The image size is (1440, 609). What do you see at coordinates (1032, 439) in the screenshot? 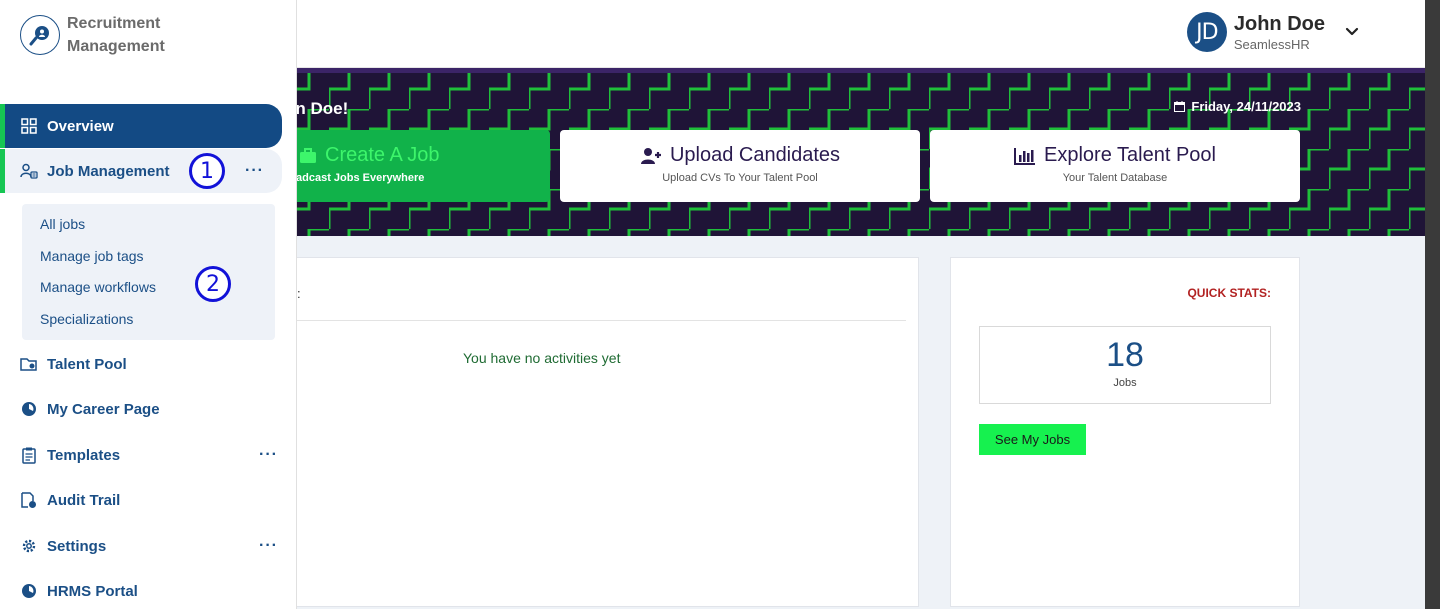
I see `see-my-jobs-button: See My Jobs` at bounding box center [1032, 439].